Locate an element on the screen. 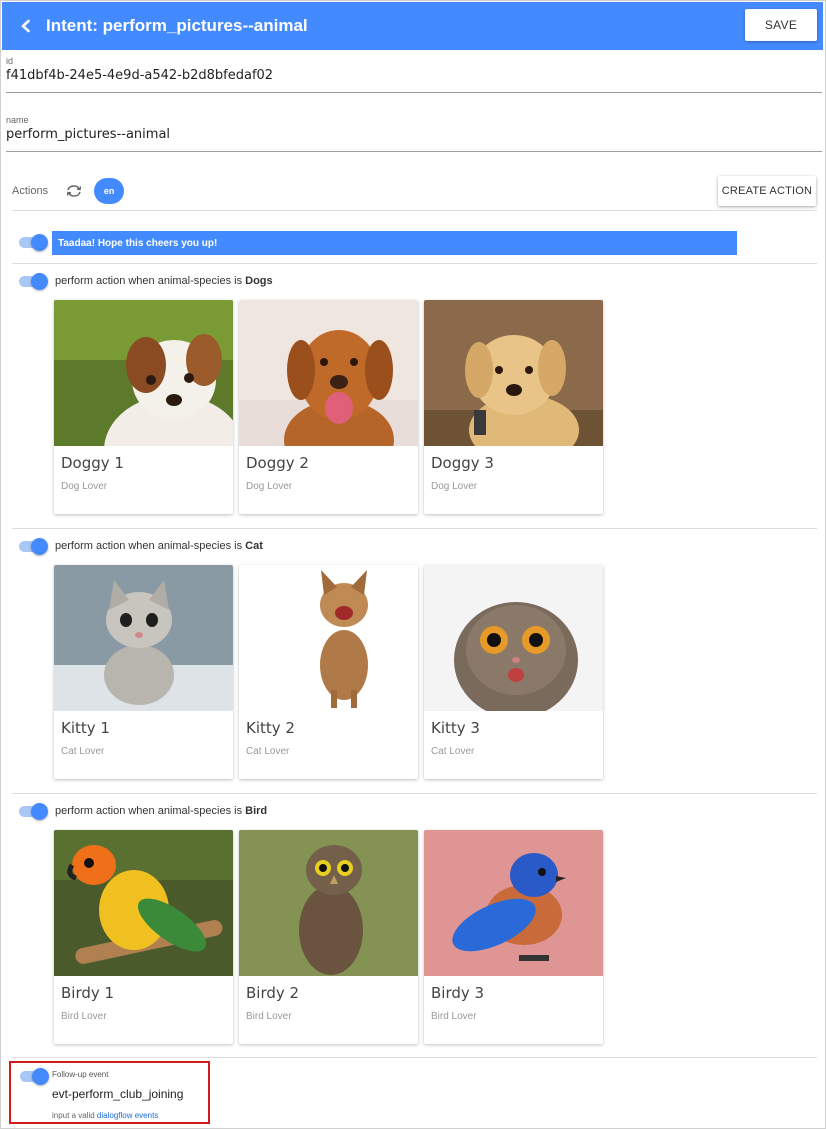 This screenshot has width=826, height=1129. card-title: Birdy 3 is located at coordinates (458, 993).